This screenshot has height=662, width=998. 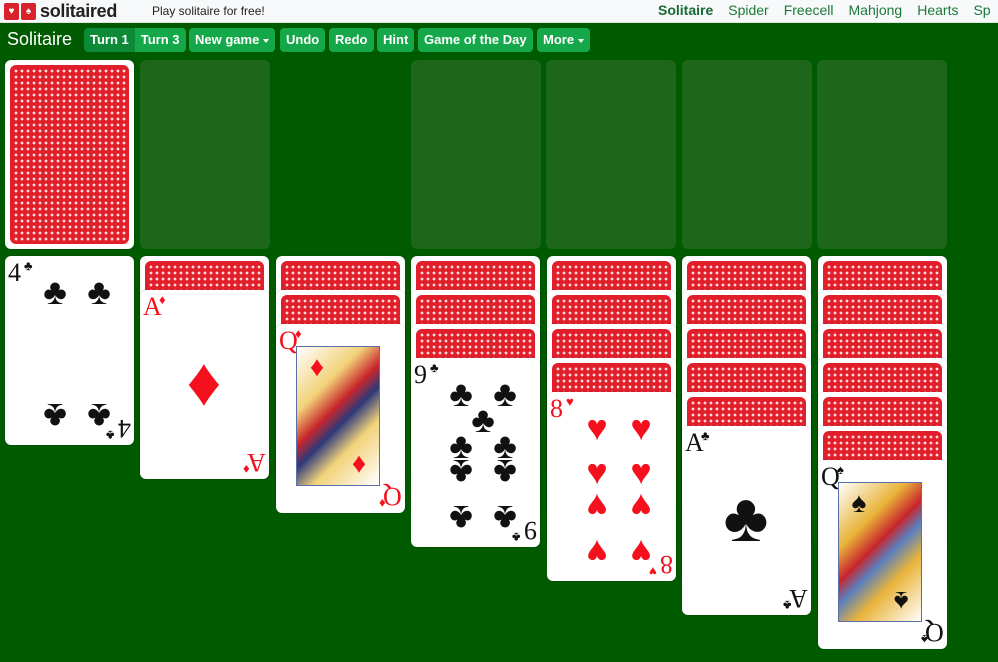 What do you see at coordinates (160, 40) in the screenshot?
I see `turn-3-button: Turn 3` at bounding box center [160, 40].